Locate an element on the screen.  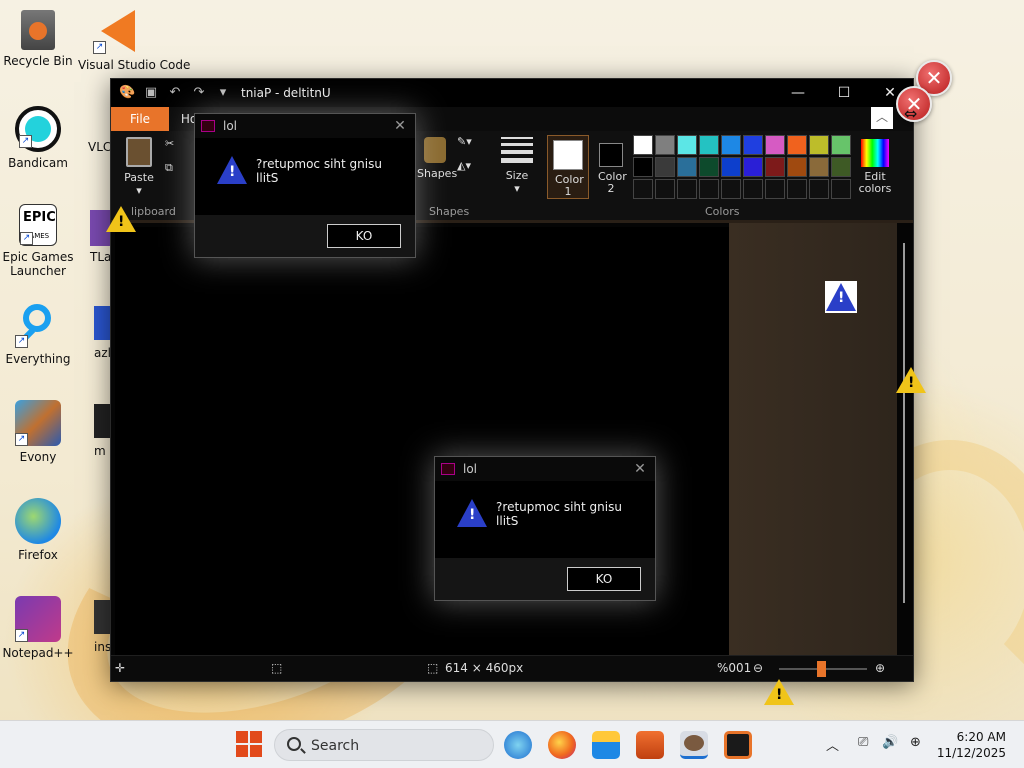
dialog-title: lol is located at coordinates (230, 126).